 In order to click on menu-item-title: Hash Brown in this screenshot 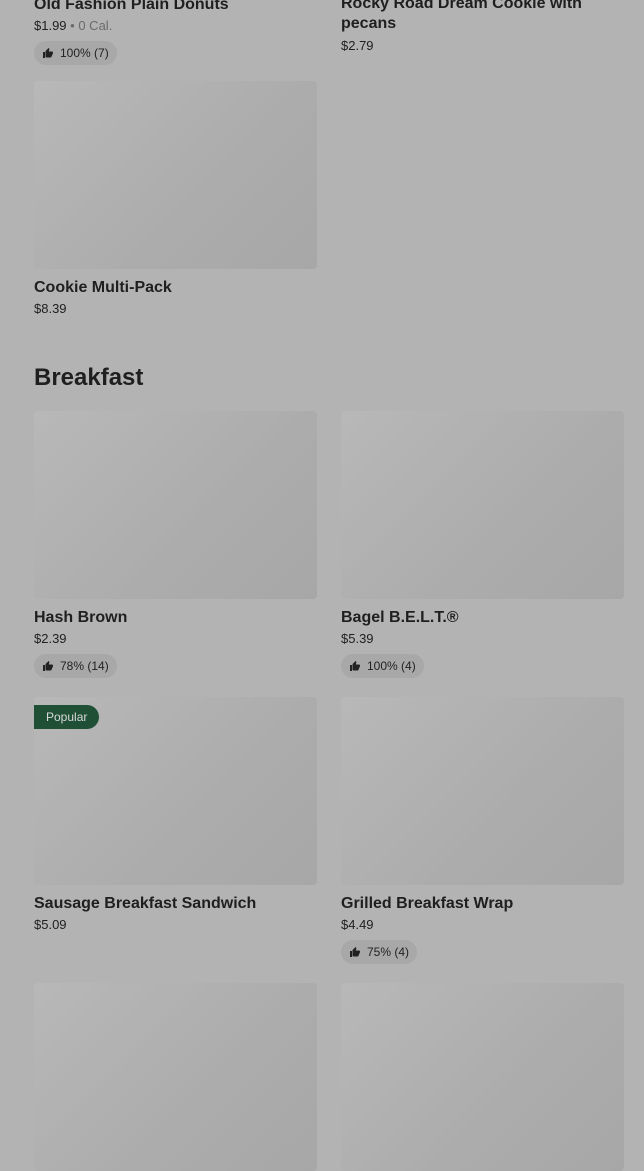, I will do `click(81, 617)`.